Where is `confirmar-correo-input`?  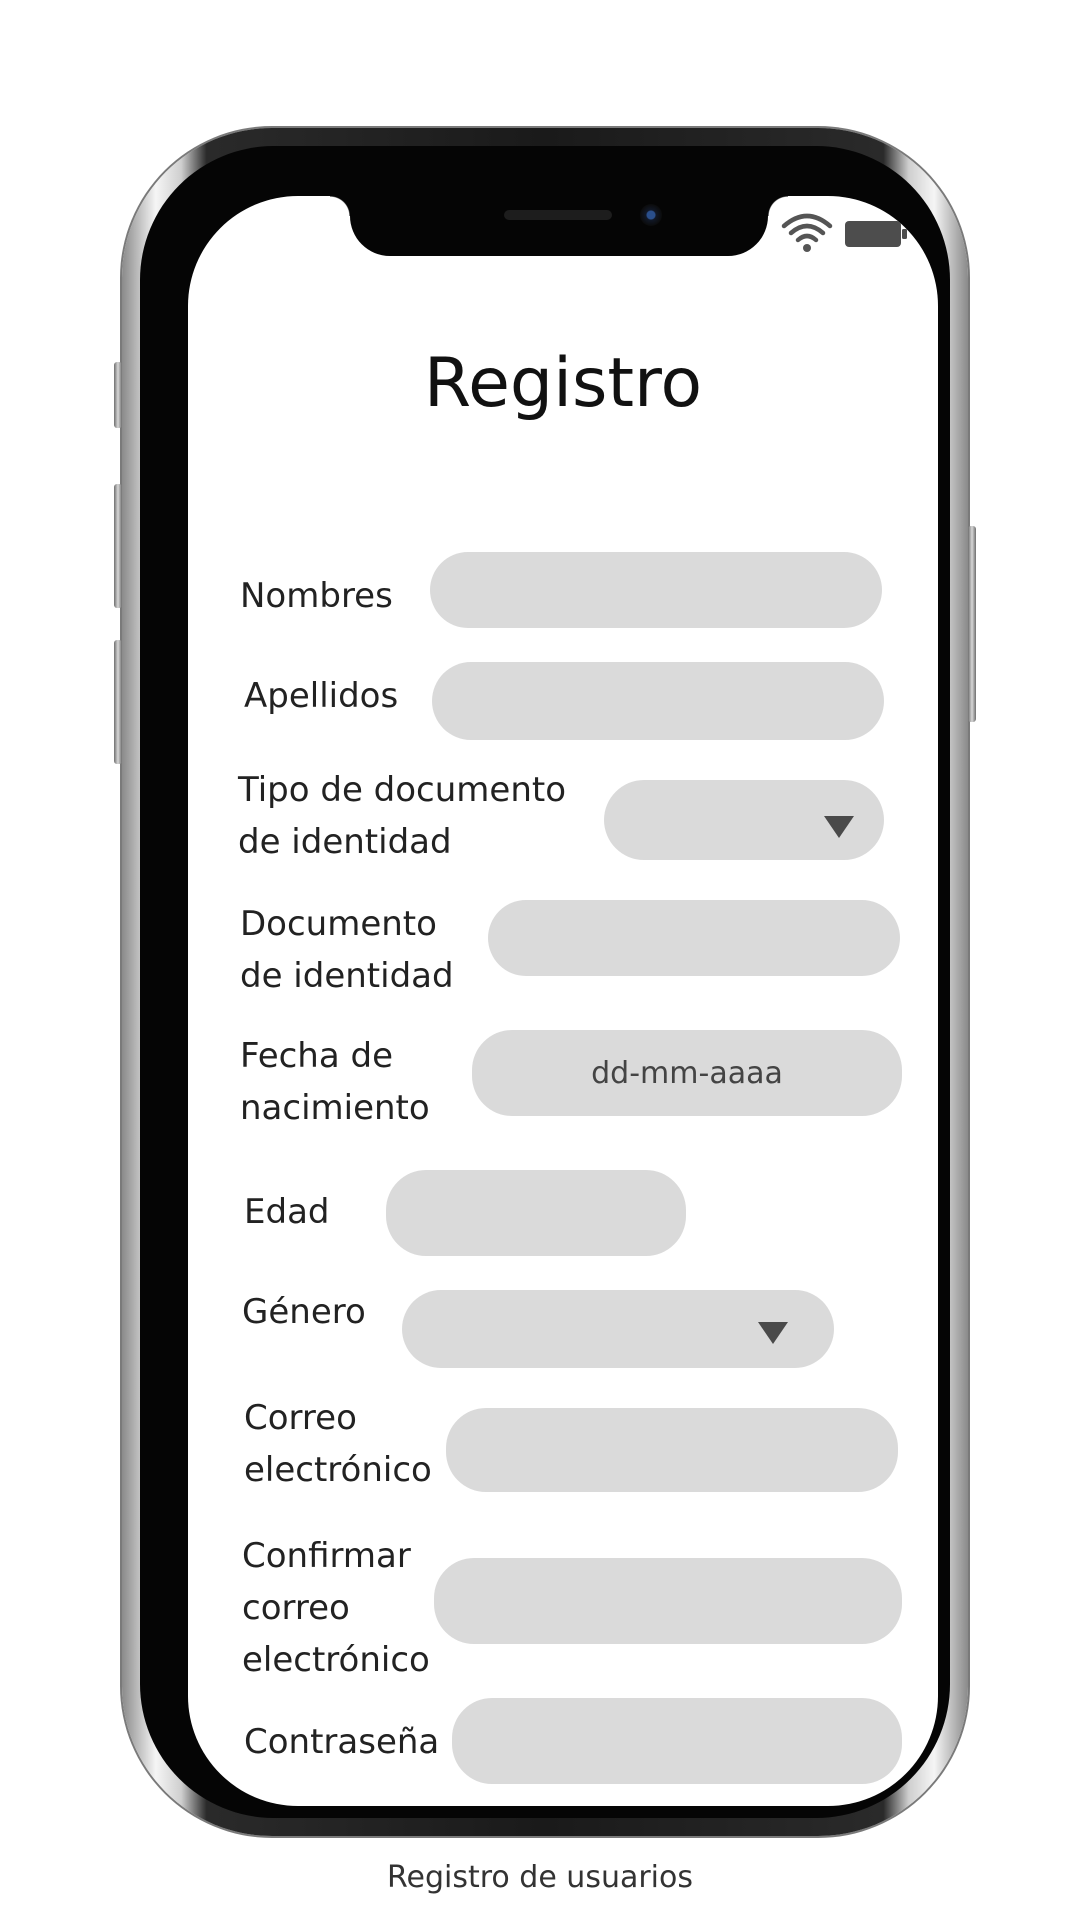 confirmar-correo-input is located at coordinates (668, 1601).